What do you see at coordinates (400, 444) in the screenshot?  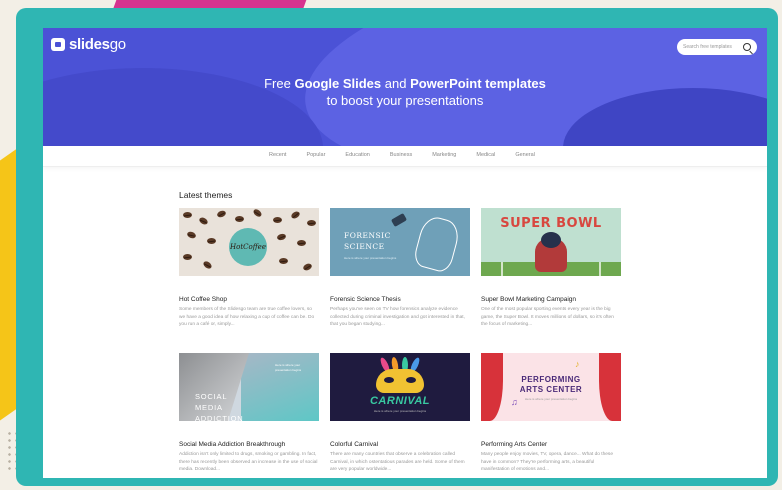 I see `theme-title: Colorful Carnival` at bounding box center [400, 444].